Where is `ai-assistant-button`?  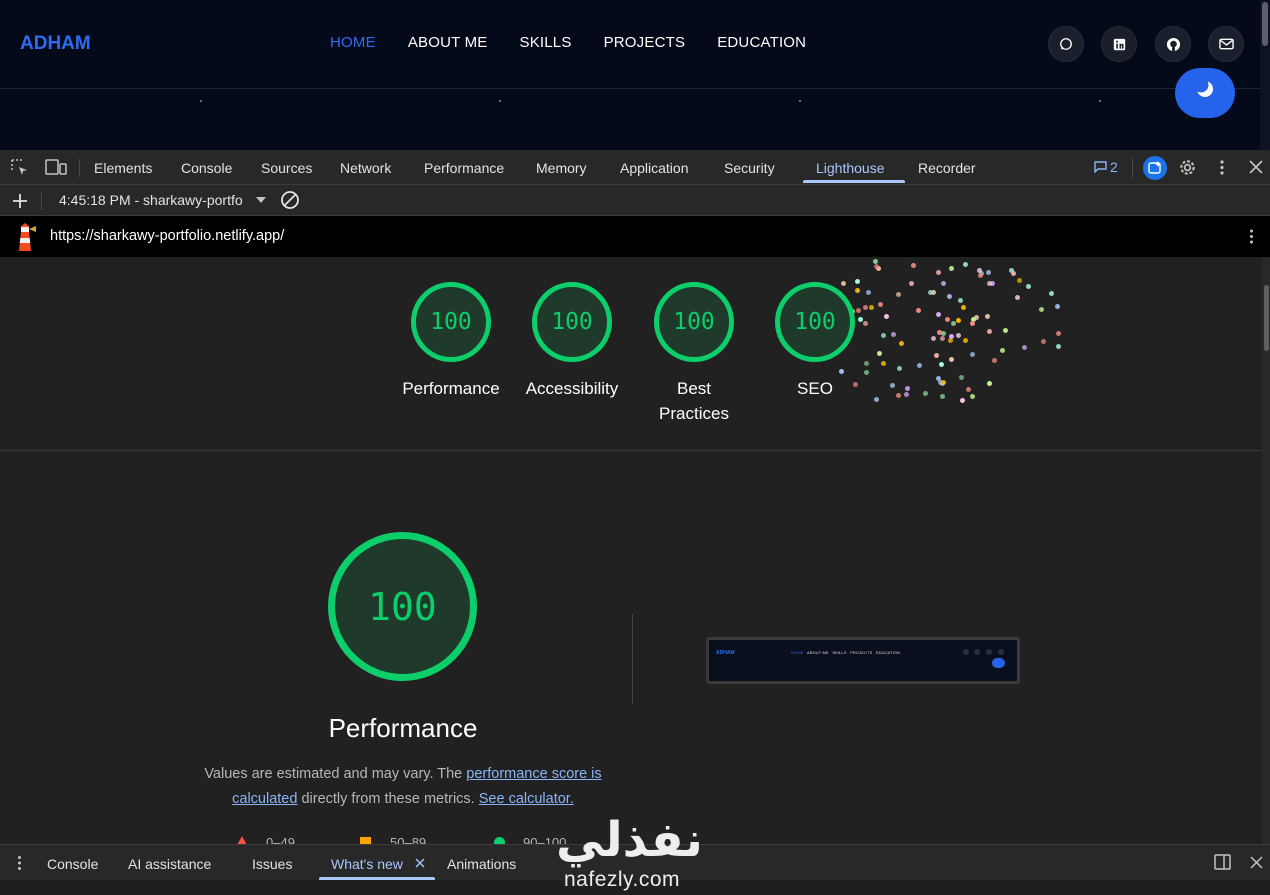
ai-assistant-button is located at coordinates (1155, 168).